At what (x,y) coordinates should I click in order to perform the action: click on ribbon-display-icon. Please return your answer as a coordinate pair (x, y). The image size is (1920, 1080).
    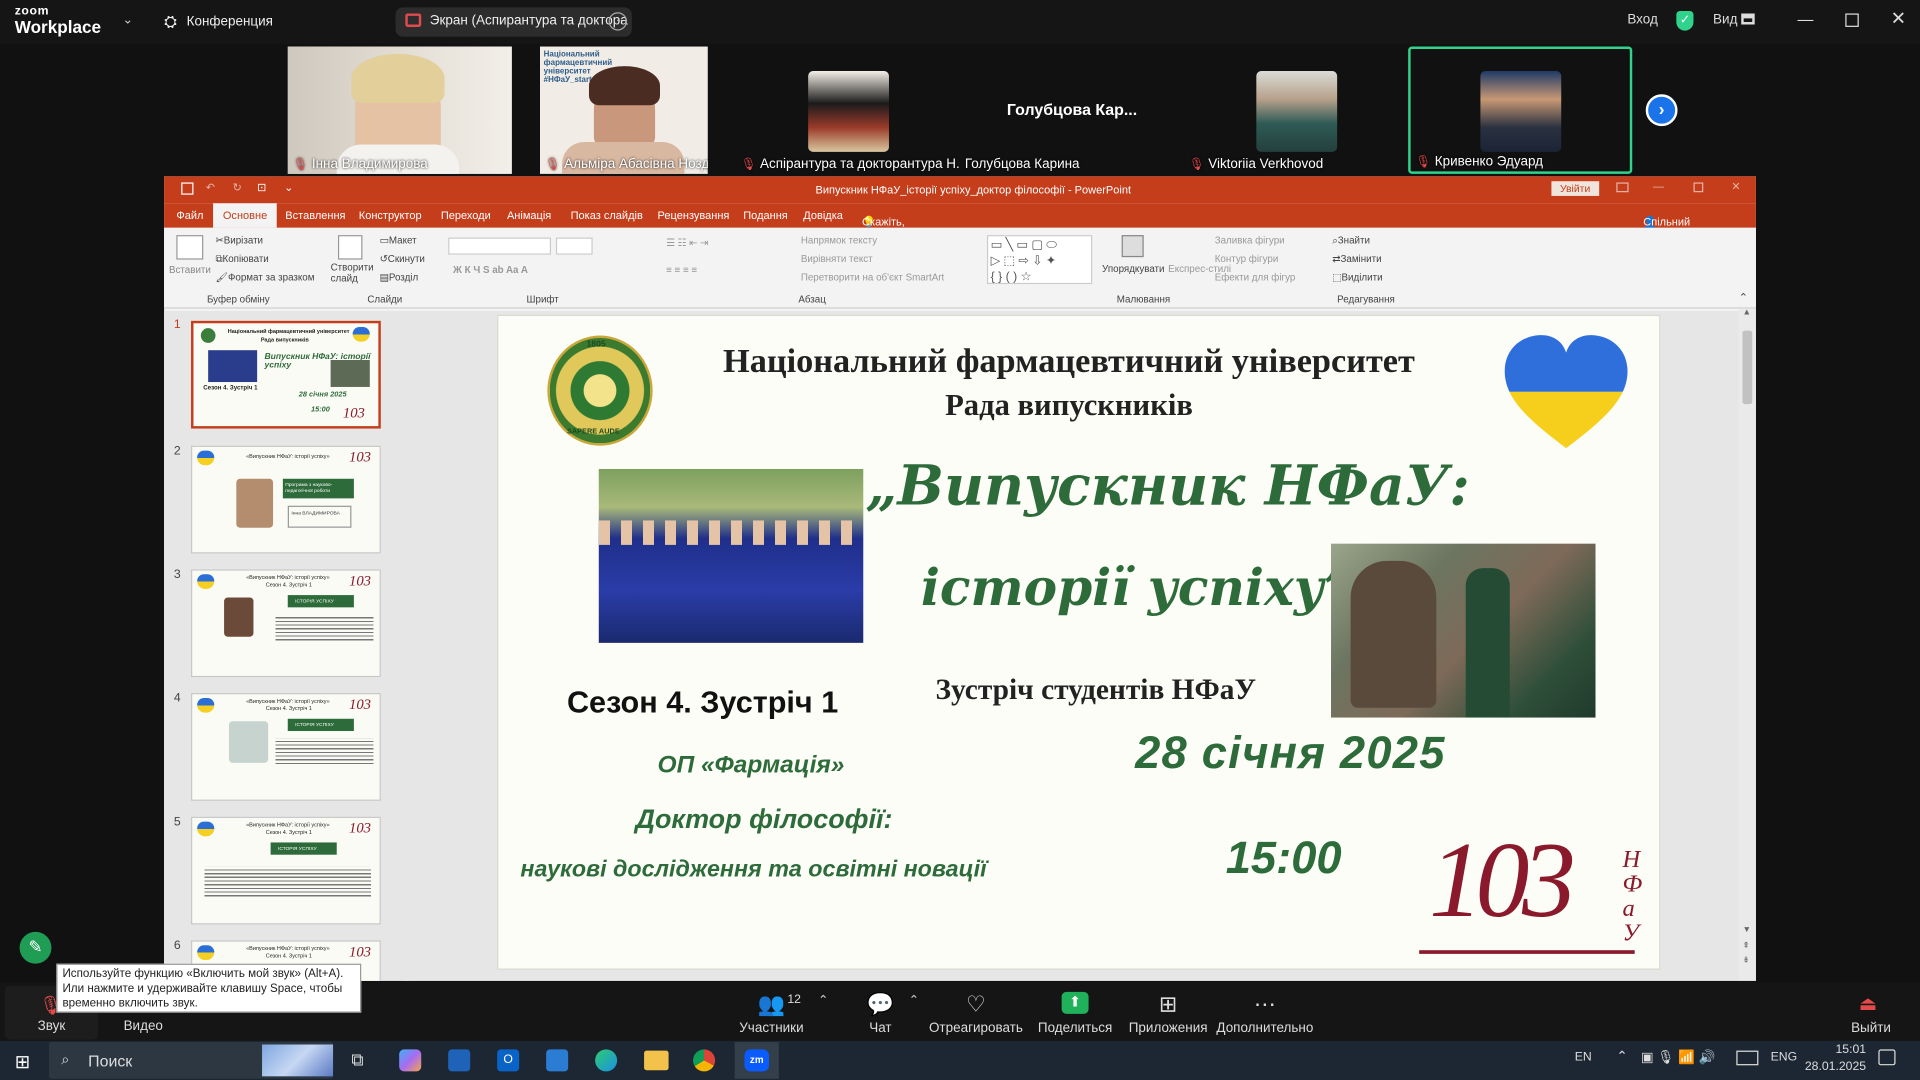
    Looking at the image, I should click on (1622, 187).